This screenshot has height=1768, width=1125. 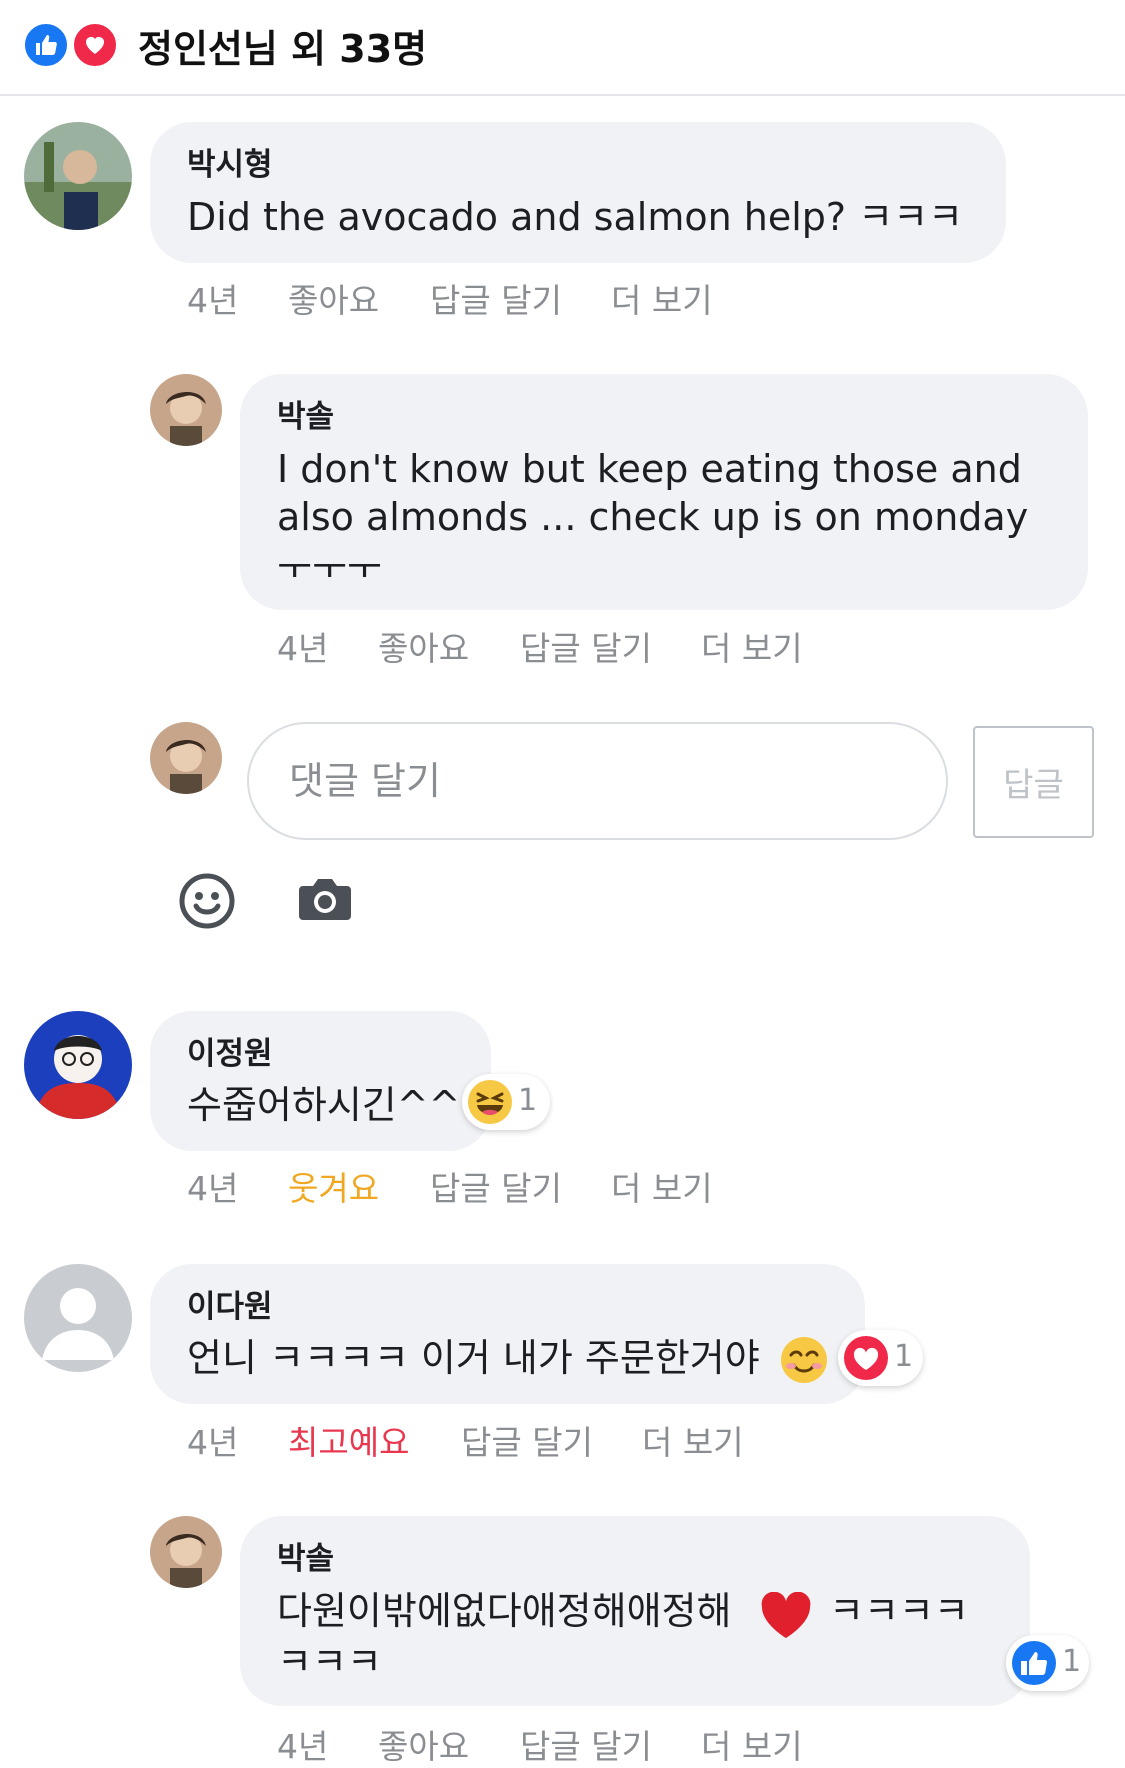 What do you see at coordinates (282, 45) in the screenshot?
I see `reactions-summary: 정인선님 외 33명` at bounding box center [282, 45].